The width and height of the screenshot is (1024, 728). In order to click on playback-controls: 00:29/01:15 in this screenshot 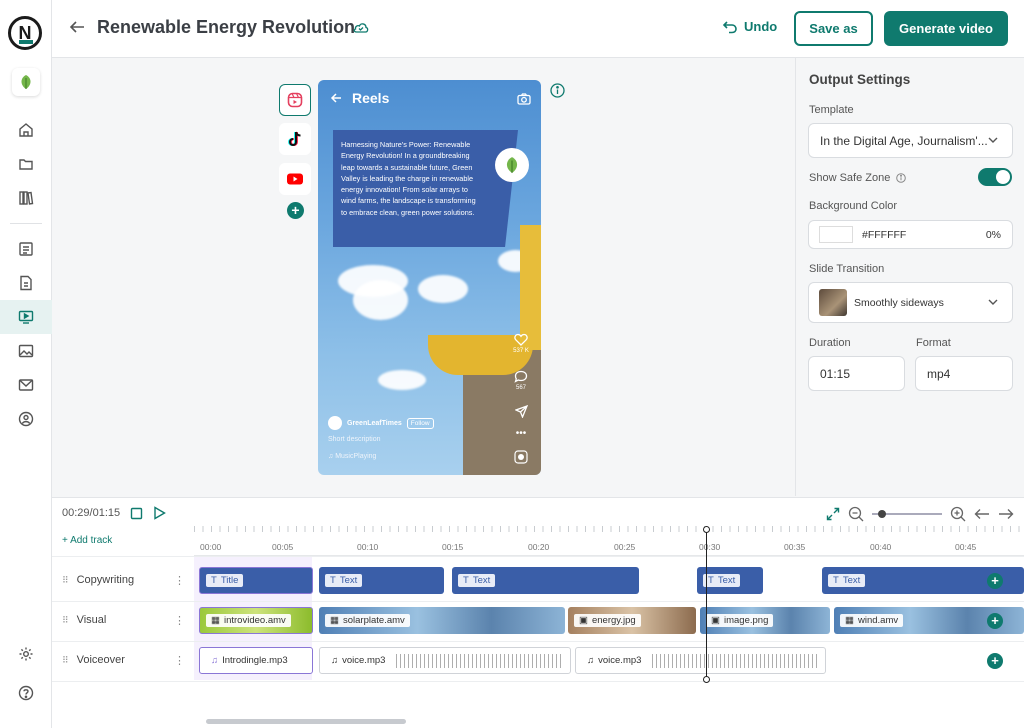, I will do `click(114, 513)`.